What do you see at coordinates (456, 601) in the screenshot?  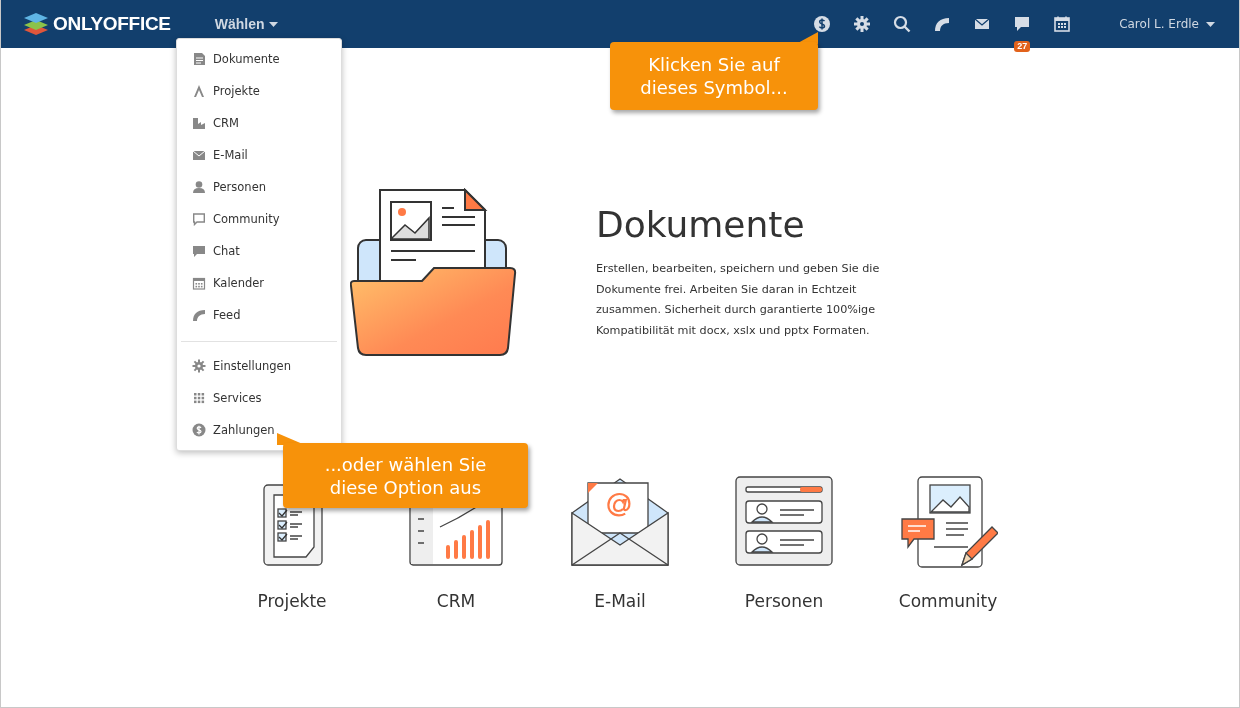 I see `module-link: CRM` at bounding box center [456, 601].